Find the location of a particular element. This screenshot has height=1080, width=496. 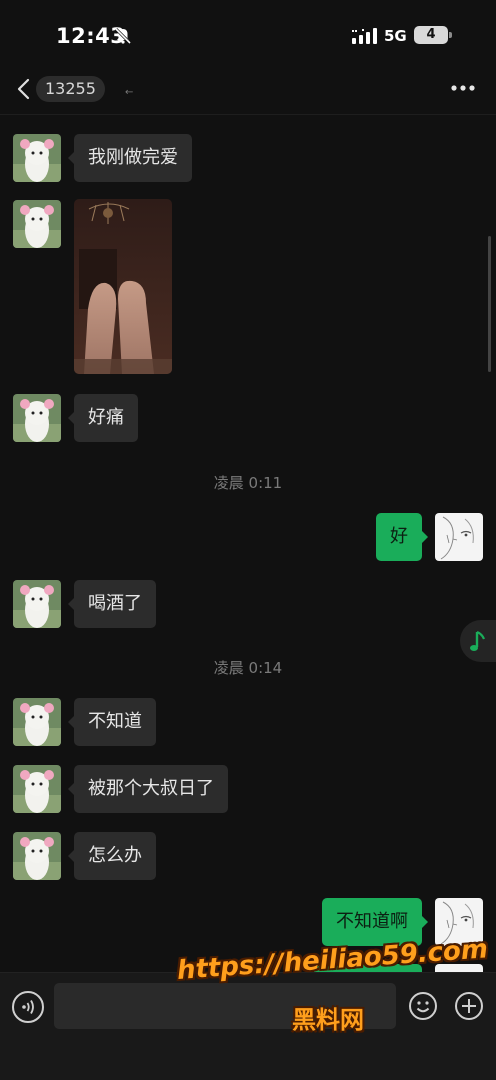

arrow-icon: ← is located at coordinates (129, 92).